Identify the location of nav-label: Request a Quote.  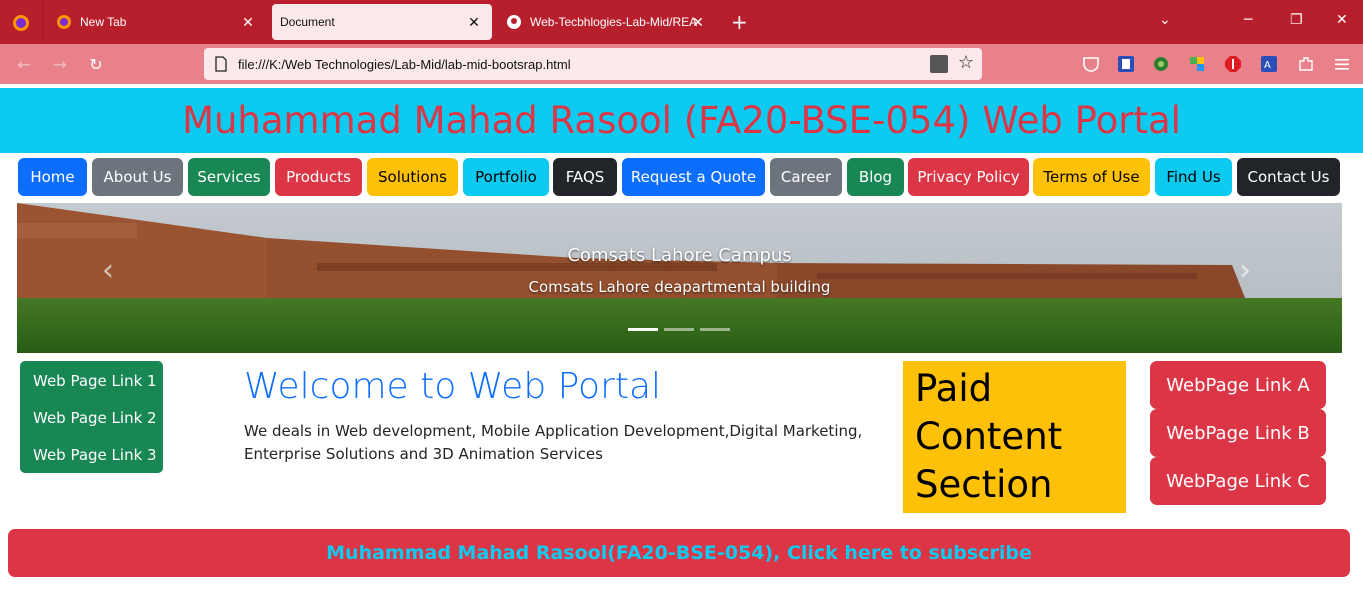
(693, 177).